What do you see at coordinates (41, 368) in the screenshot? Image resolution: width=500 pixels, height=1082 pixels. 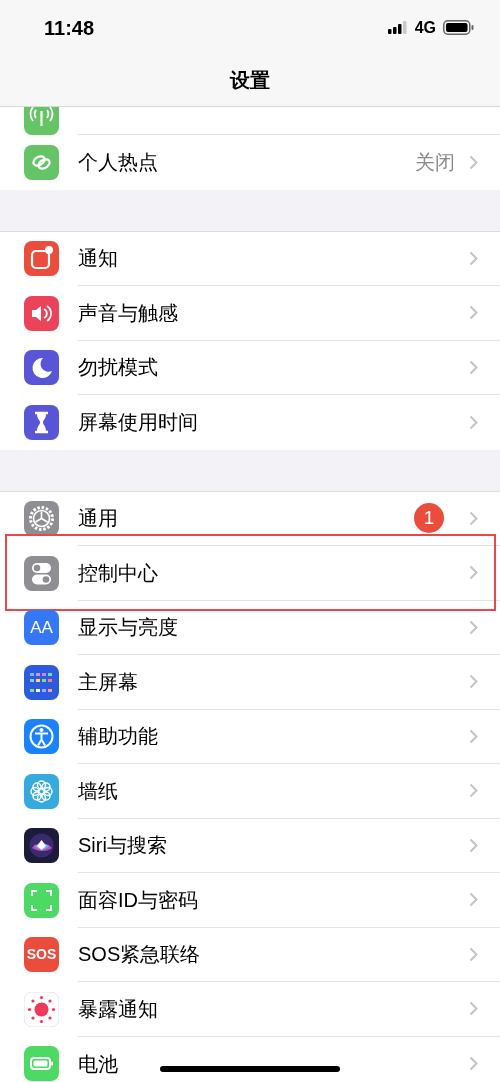 I see `moon-icon` at bounding box center [41, 368].